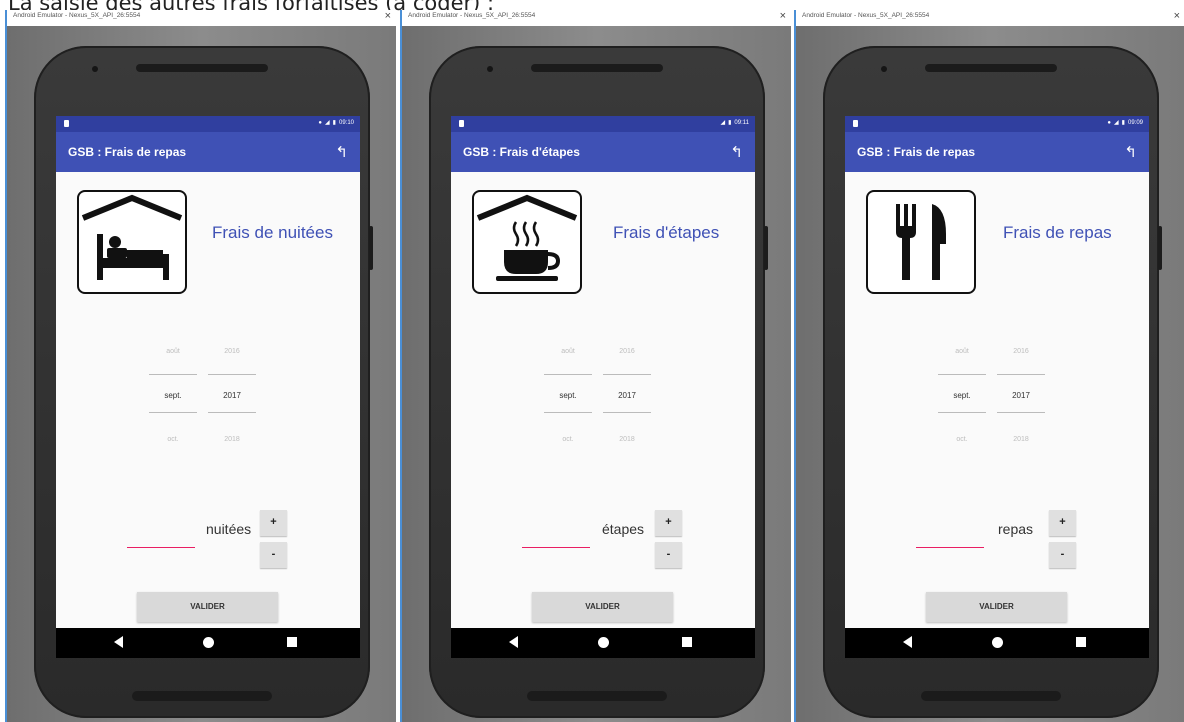  I want to click on status-clock: 09:10, so click(346, 123).